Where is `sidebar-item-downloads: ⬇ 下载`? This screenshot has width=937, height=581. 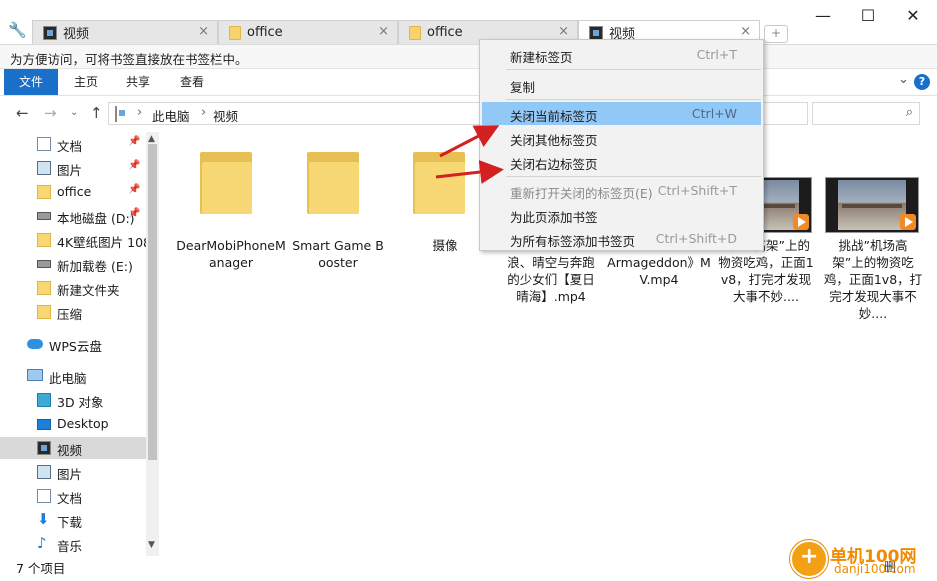
sidebar-item-downloads: ⬇ 下载 is located at coordinates (73, 520).